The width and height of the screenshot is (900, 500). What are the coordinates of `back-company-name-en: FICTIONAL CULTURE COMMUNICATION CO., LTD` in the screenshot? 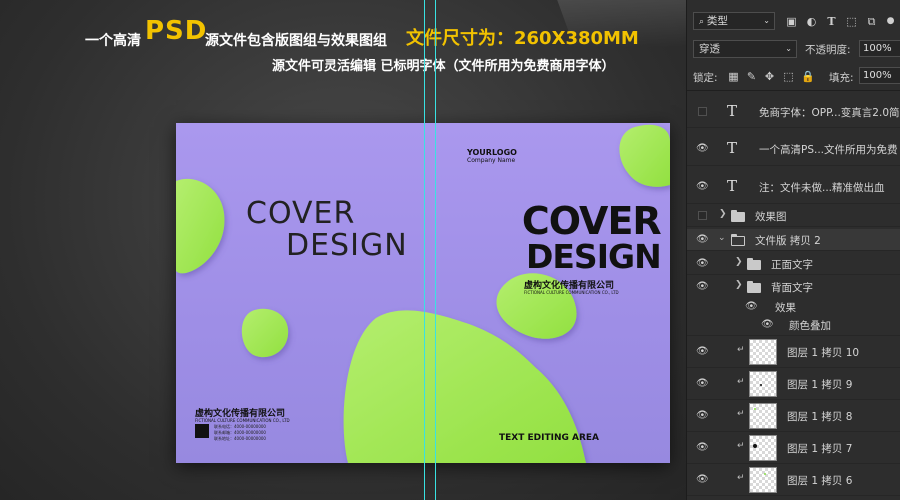 It's located at (242, 420).